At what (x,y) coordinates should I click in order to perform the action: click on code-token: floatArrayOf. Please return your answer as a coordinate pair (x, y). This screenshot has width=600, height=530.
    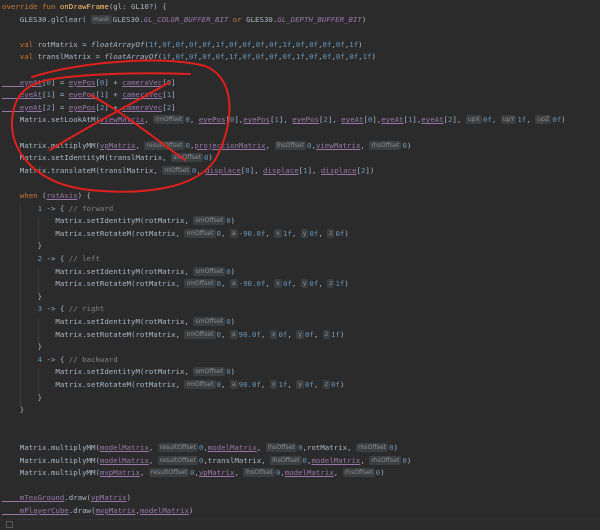
    Looking at the image, I should click on (118, 44).